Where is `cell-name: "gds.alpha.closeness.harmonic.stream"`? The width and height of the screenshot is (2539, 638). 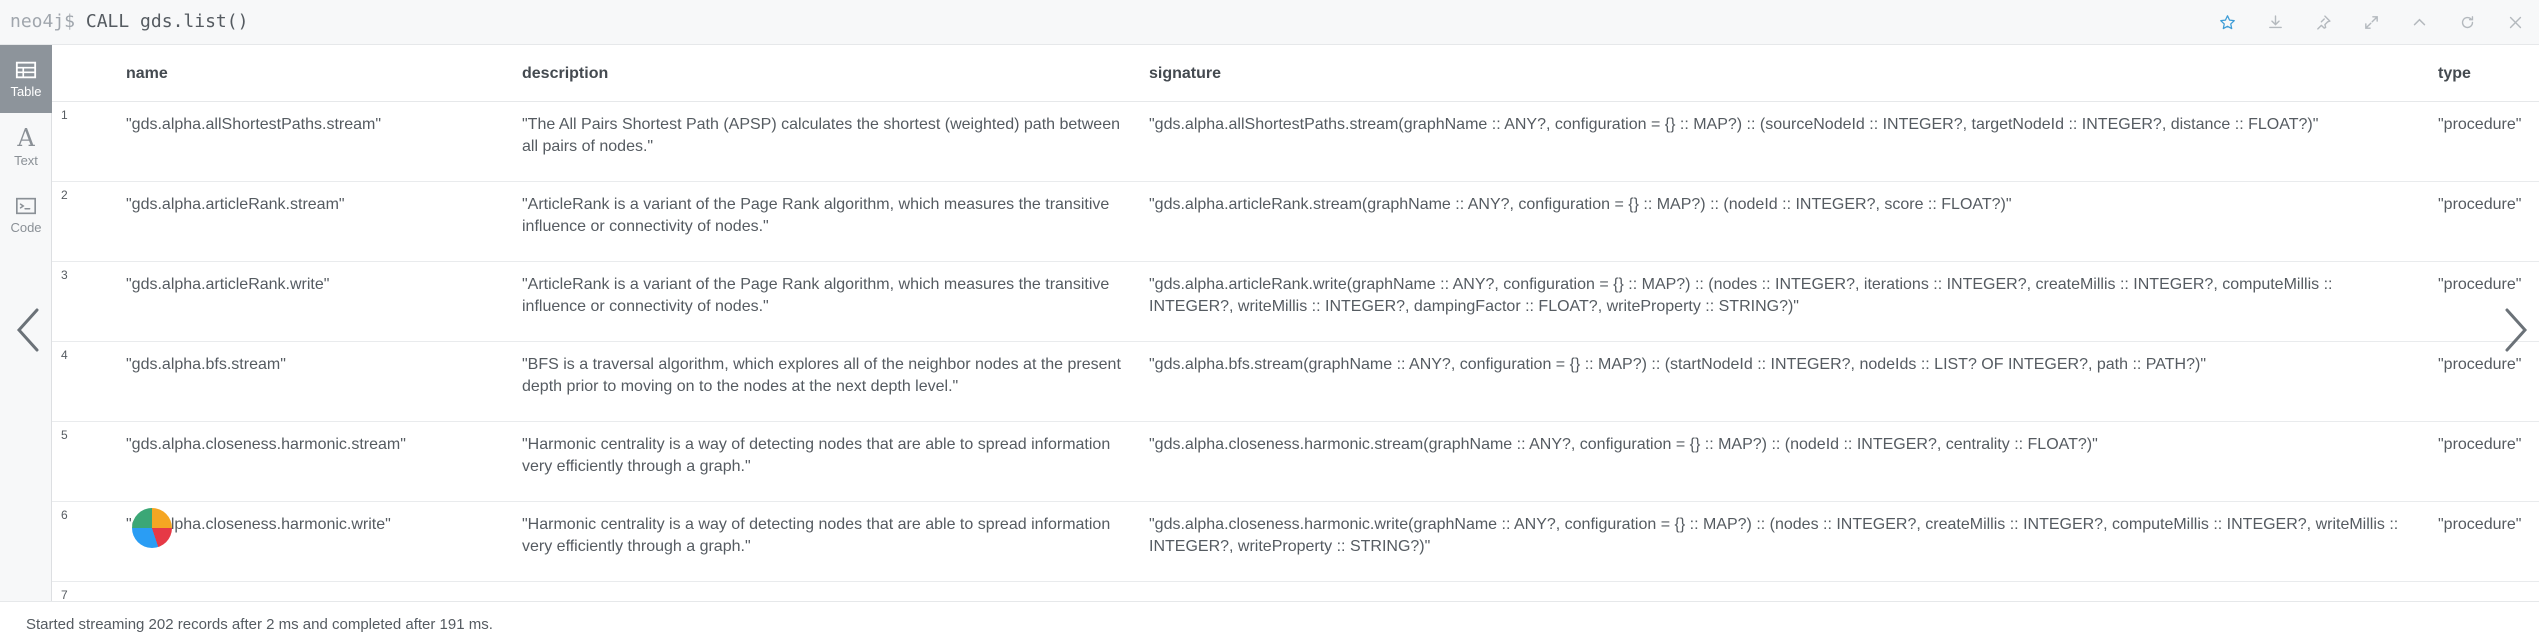 cell-name: "gds.alpha.closeness.harmonic.stream" is located at coordinates (266, 444).